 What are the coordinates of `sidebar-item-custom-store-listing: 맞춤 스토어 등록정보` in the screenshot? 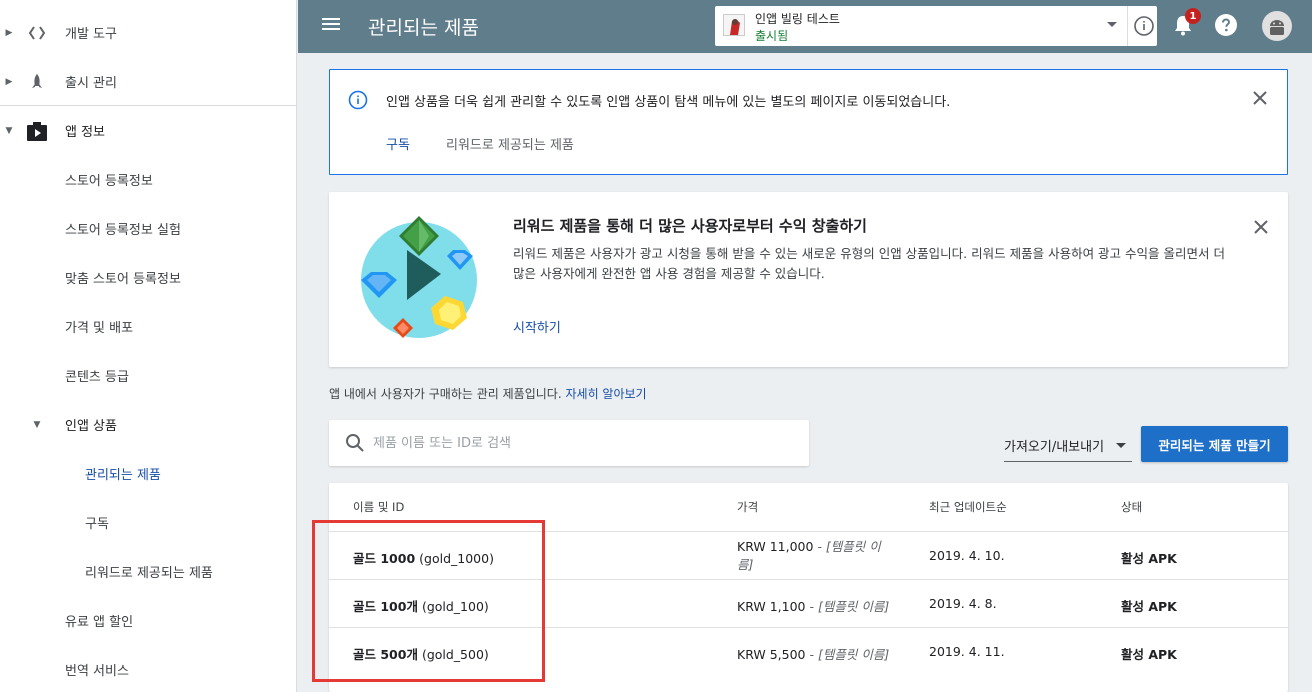 It's located at (148, 277).